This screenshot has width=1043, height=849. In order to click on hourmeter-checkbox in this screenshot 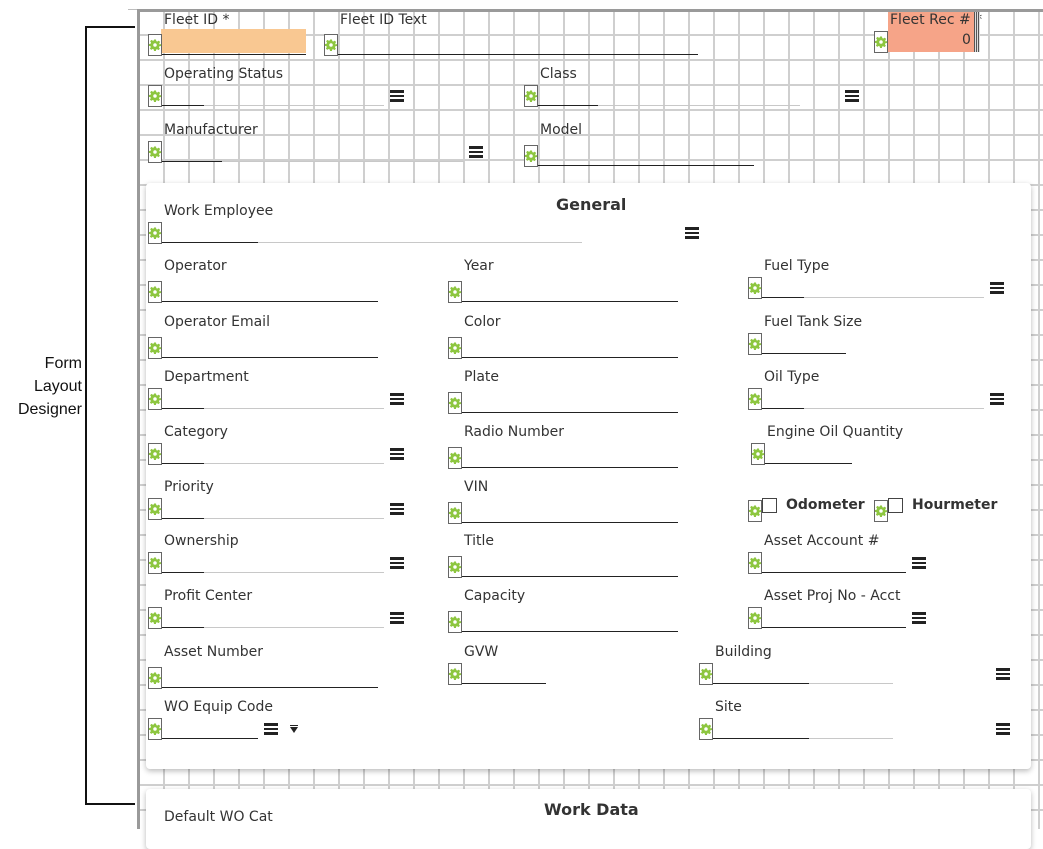, I will do `click(895, 505)`.